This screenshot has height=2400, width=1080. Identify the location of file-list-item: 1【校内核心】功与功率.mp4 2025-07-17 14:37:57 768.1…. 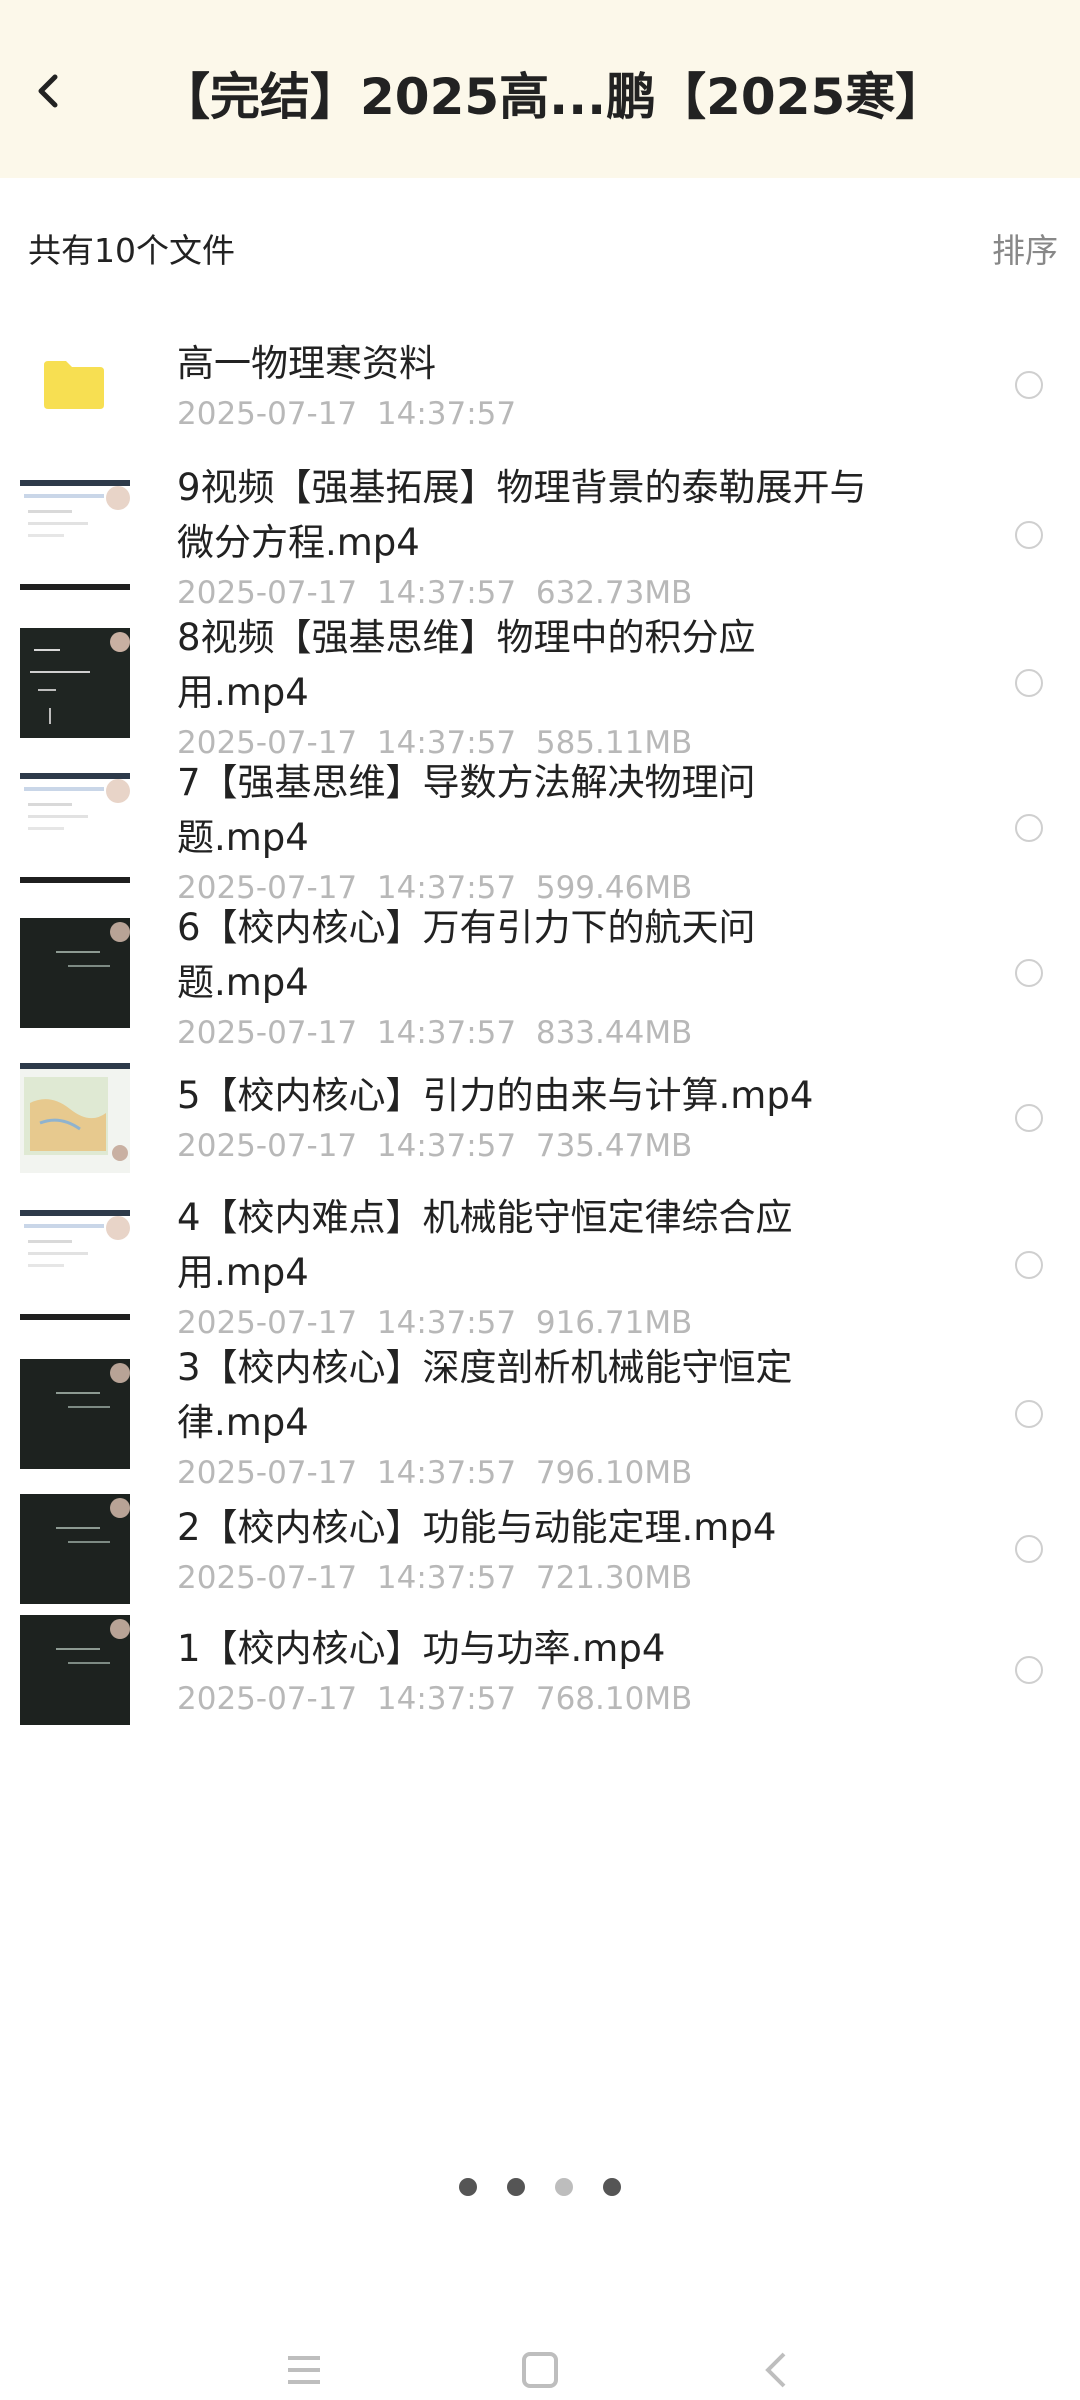
(540, 1670).